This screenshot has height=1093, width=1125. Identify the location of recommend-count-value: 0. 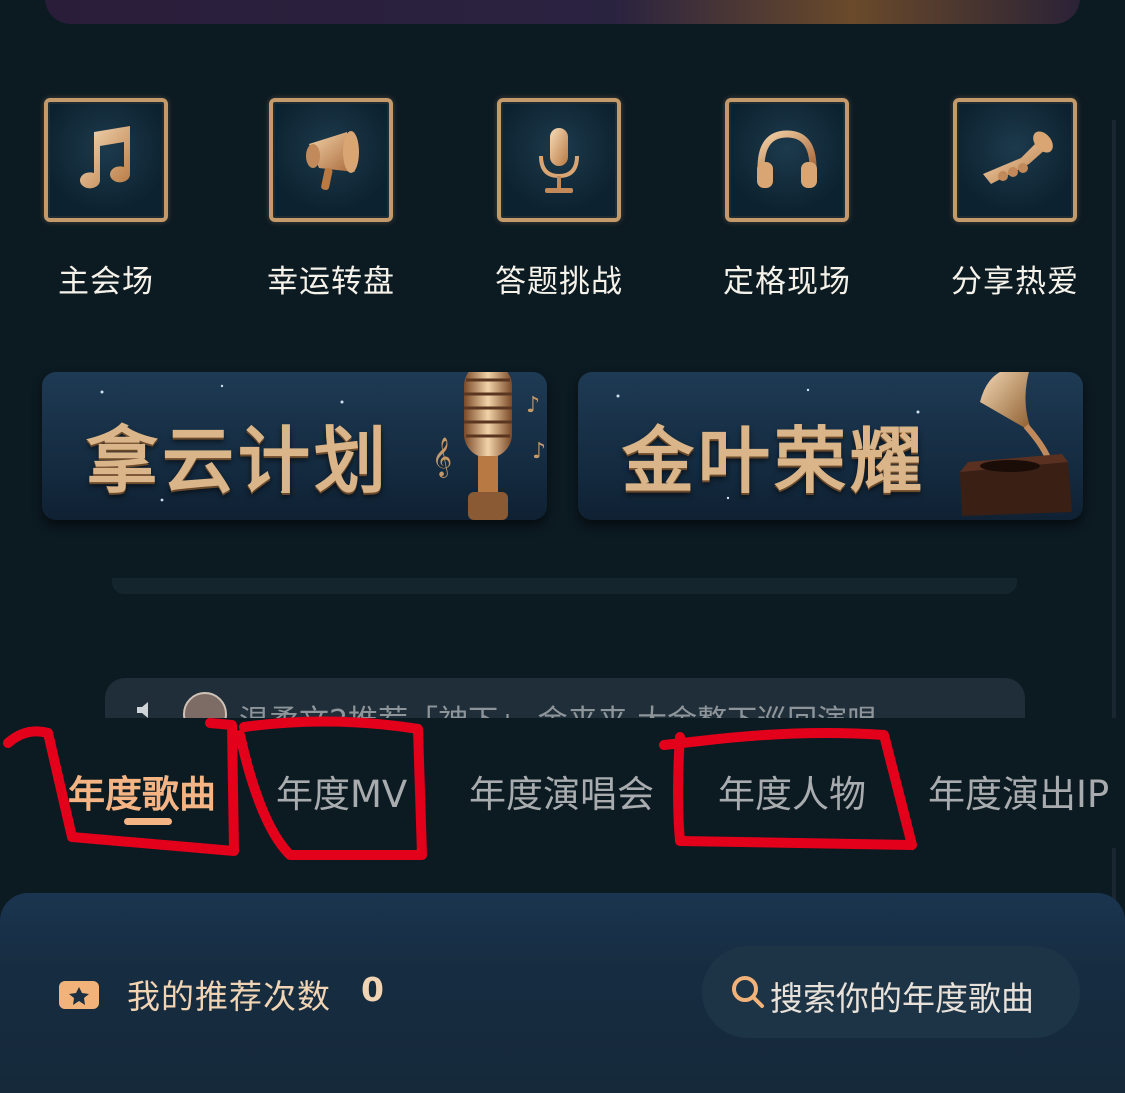
(372, 989).